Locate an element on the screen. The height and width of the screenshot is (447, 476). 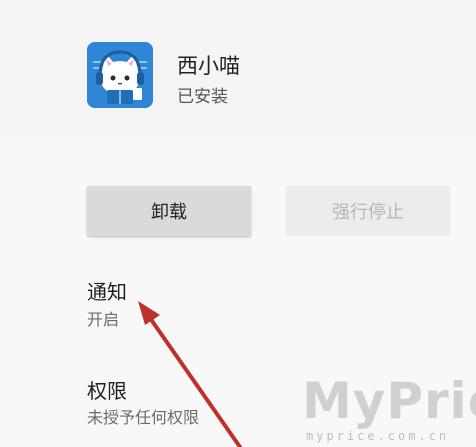
watermark-url: myprice.com.cn is located at coordinates (378, 436).